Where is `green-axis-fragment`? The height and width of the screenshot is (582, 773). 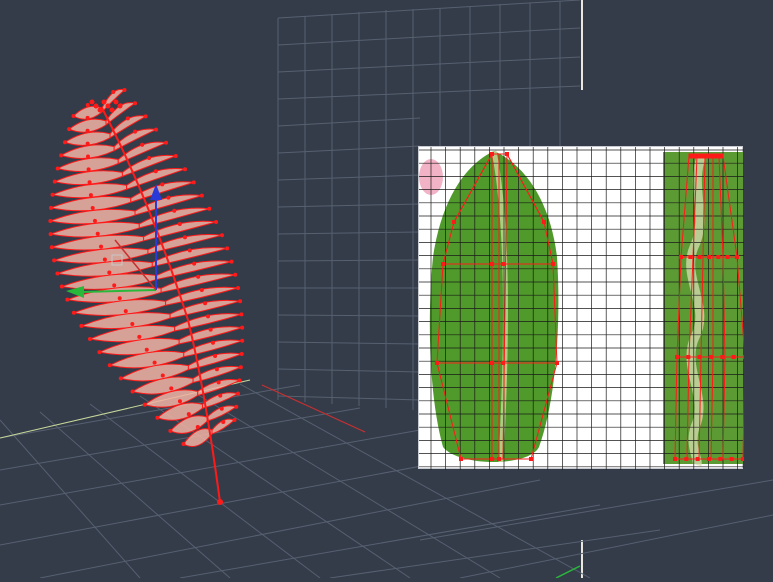
green-axis-fragment is located at coordinates (568, 572).